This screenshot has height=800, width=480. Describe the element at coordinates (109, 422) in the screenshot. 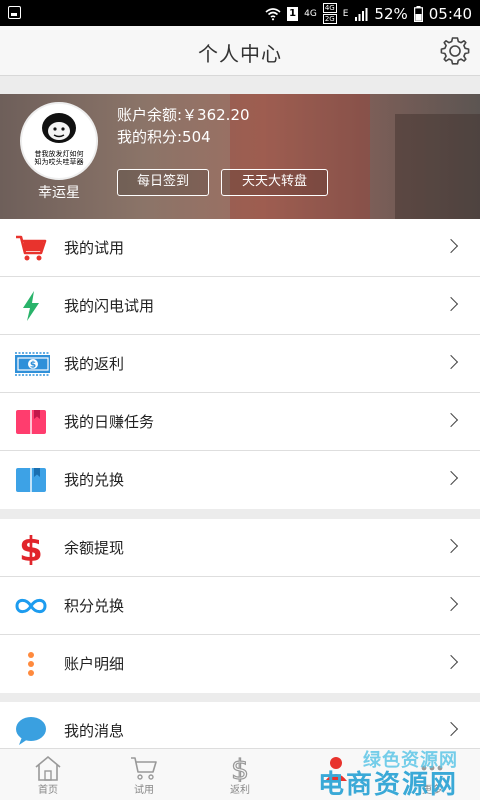

I see `menu-item-label: 我的日赚任务` at that location.